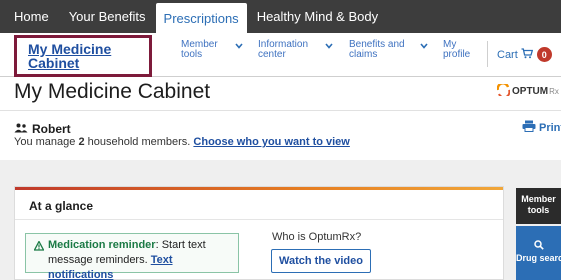 The image size is (561, 280). What do you see at coordinates (538, 258) in the screenshot?
I see `drug-search-label: Drug search` at bounding box center [538, 258].